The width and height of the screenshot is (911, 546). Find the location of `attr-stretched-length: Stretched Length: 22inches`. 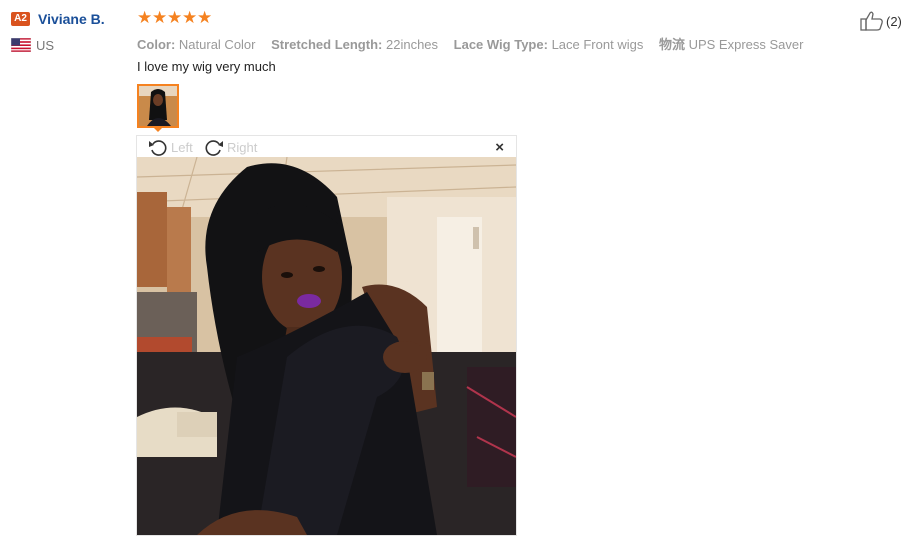

attr-stretched-length: Stretched Length: 22inches is located at coordinates (355, 44).